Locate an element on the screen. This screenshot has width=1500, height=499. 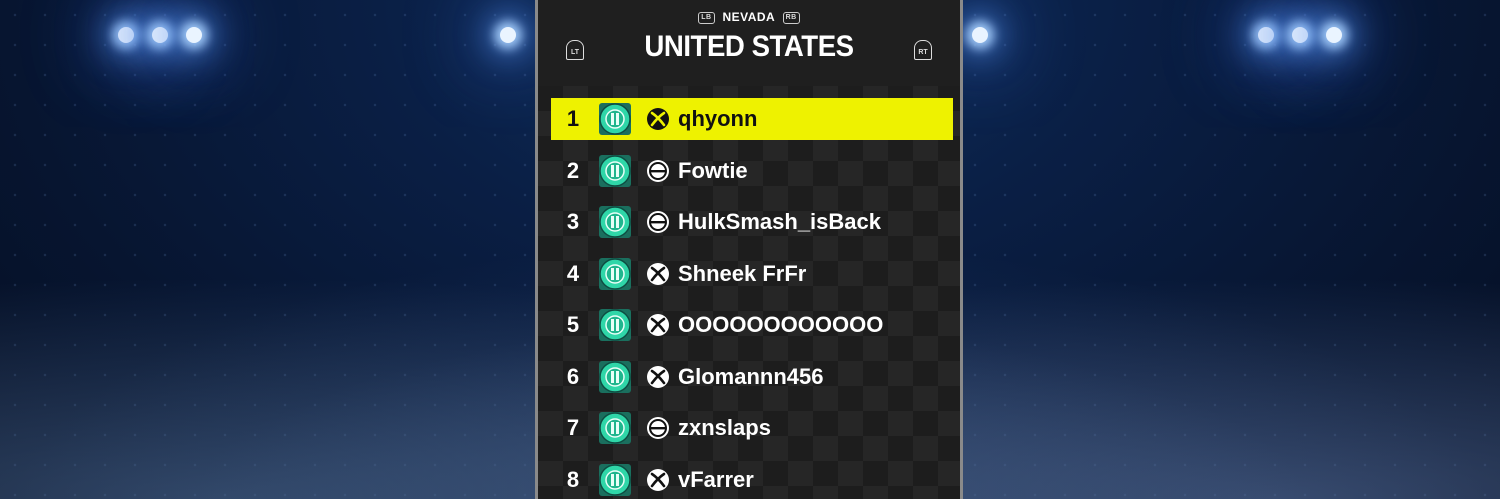
rt-trigger-hint: RT is located at coordinates (923, 50).